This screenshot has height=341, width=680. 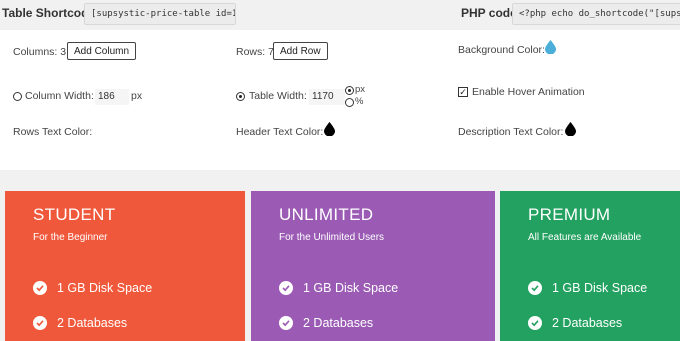 I want to click on unit-percent-label: %, so click(x=359, y=101).